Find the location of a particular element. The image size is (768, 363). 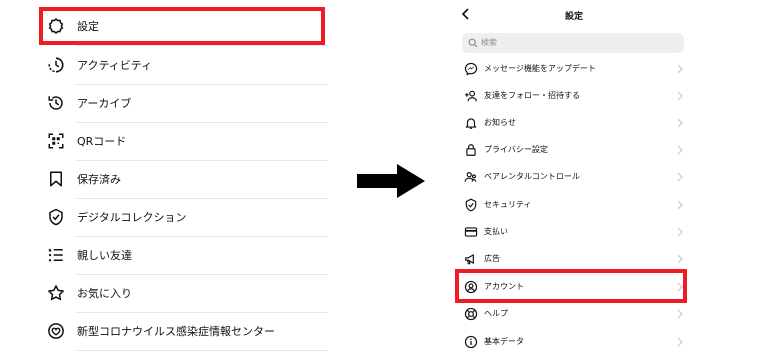

settings-item-parental-control: ペアレンタルコントロール is located at coordinates (571, 176).